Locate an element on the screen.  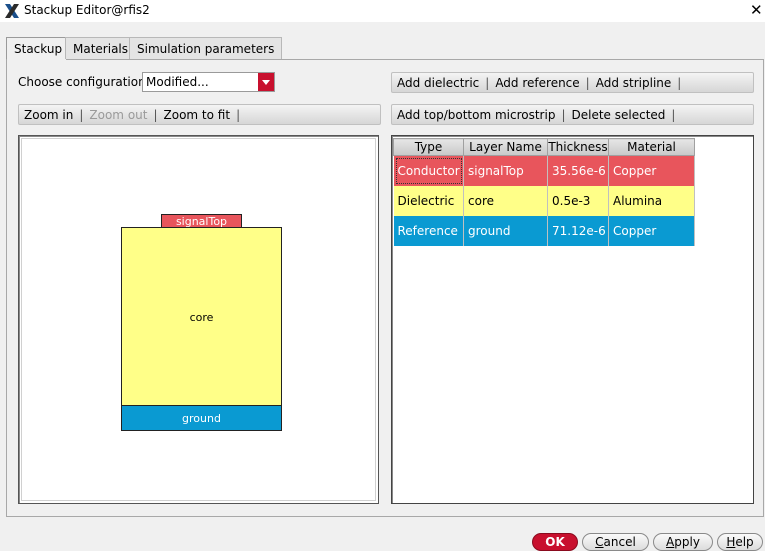
cell-type: Reference is located at coordinates (428, 230).